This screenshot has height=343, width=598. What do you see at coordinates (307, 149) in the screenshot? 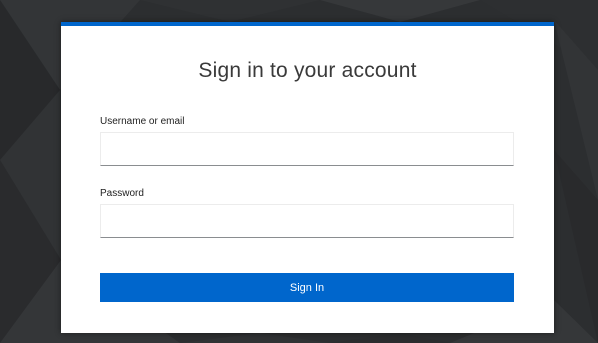
I see `username-input` at bounding box center [307, 149].